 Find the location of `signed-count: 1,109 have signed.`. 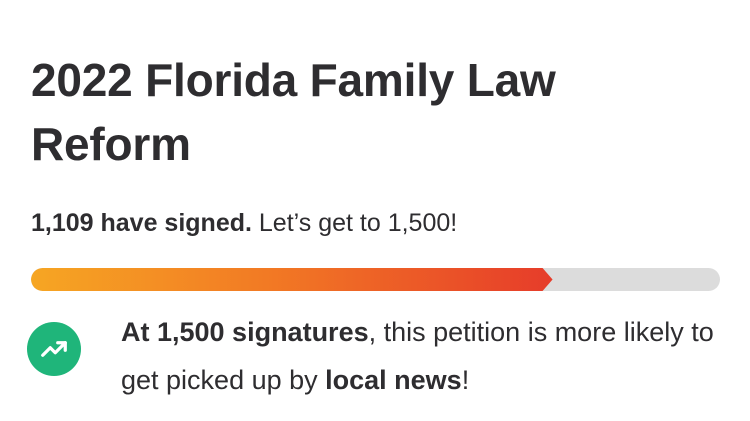

signed-count: 1,109 have signed. is located at coordinates (141, 223).